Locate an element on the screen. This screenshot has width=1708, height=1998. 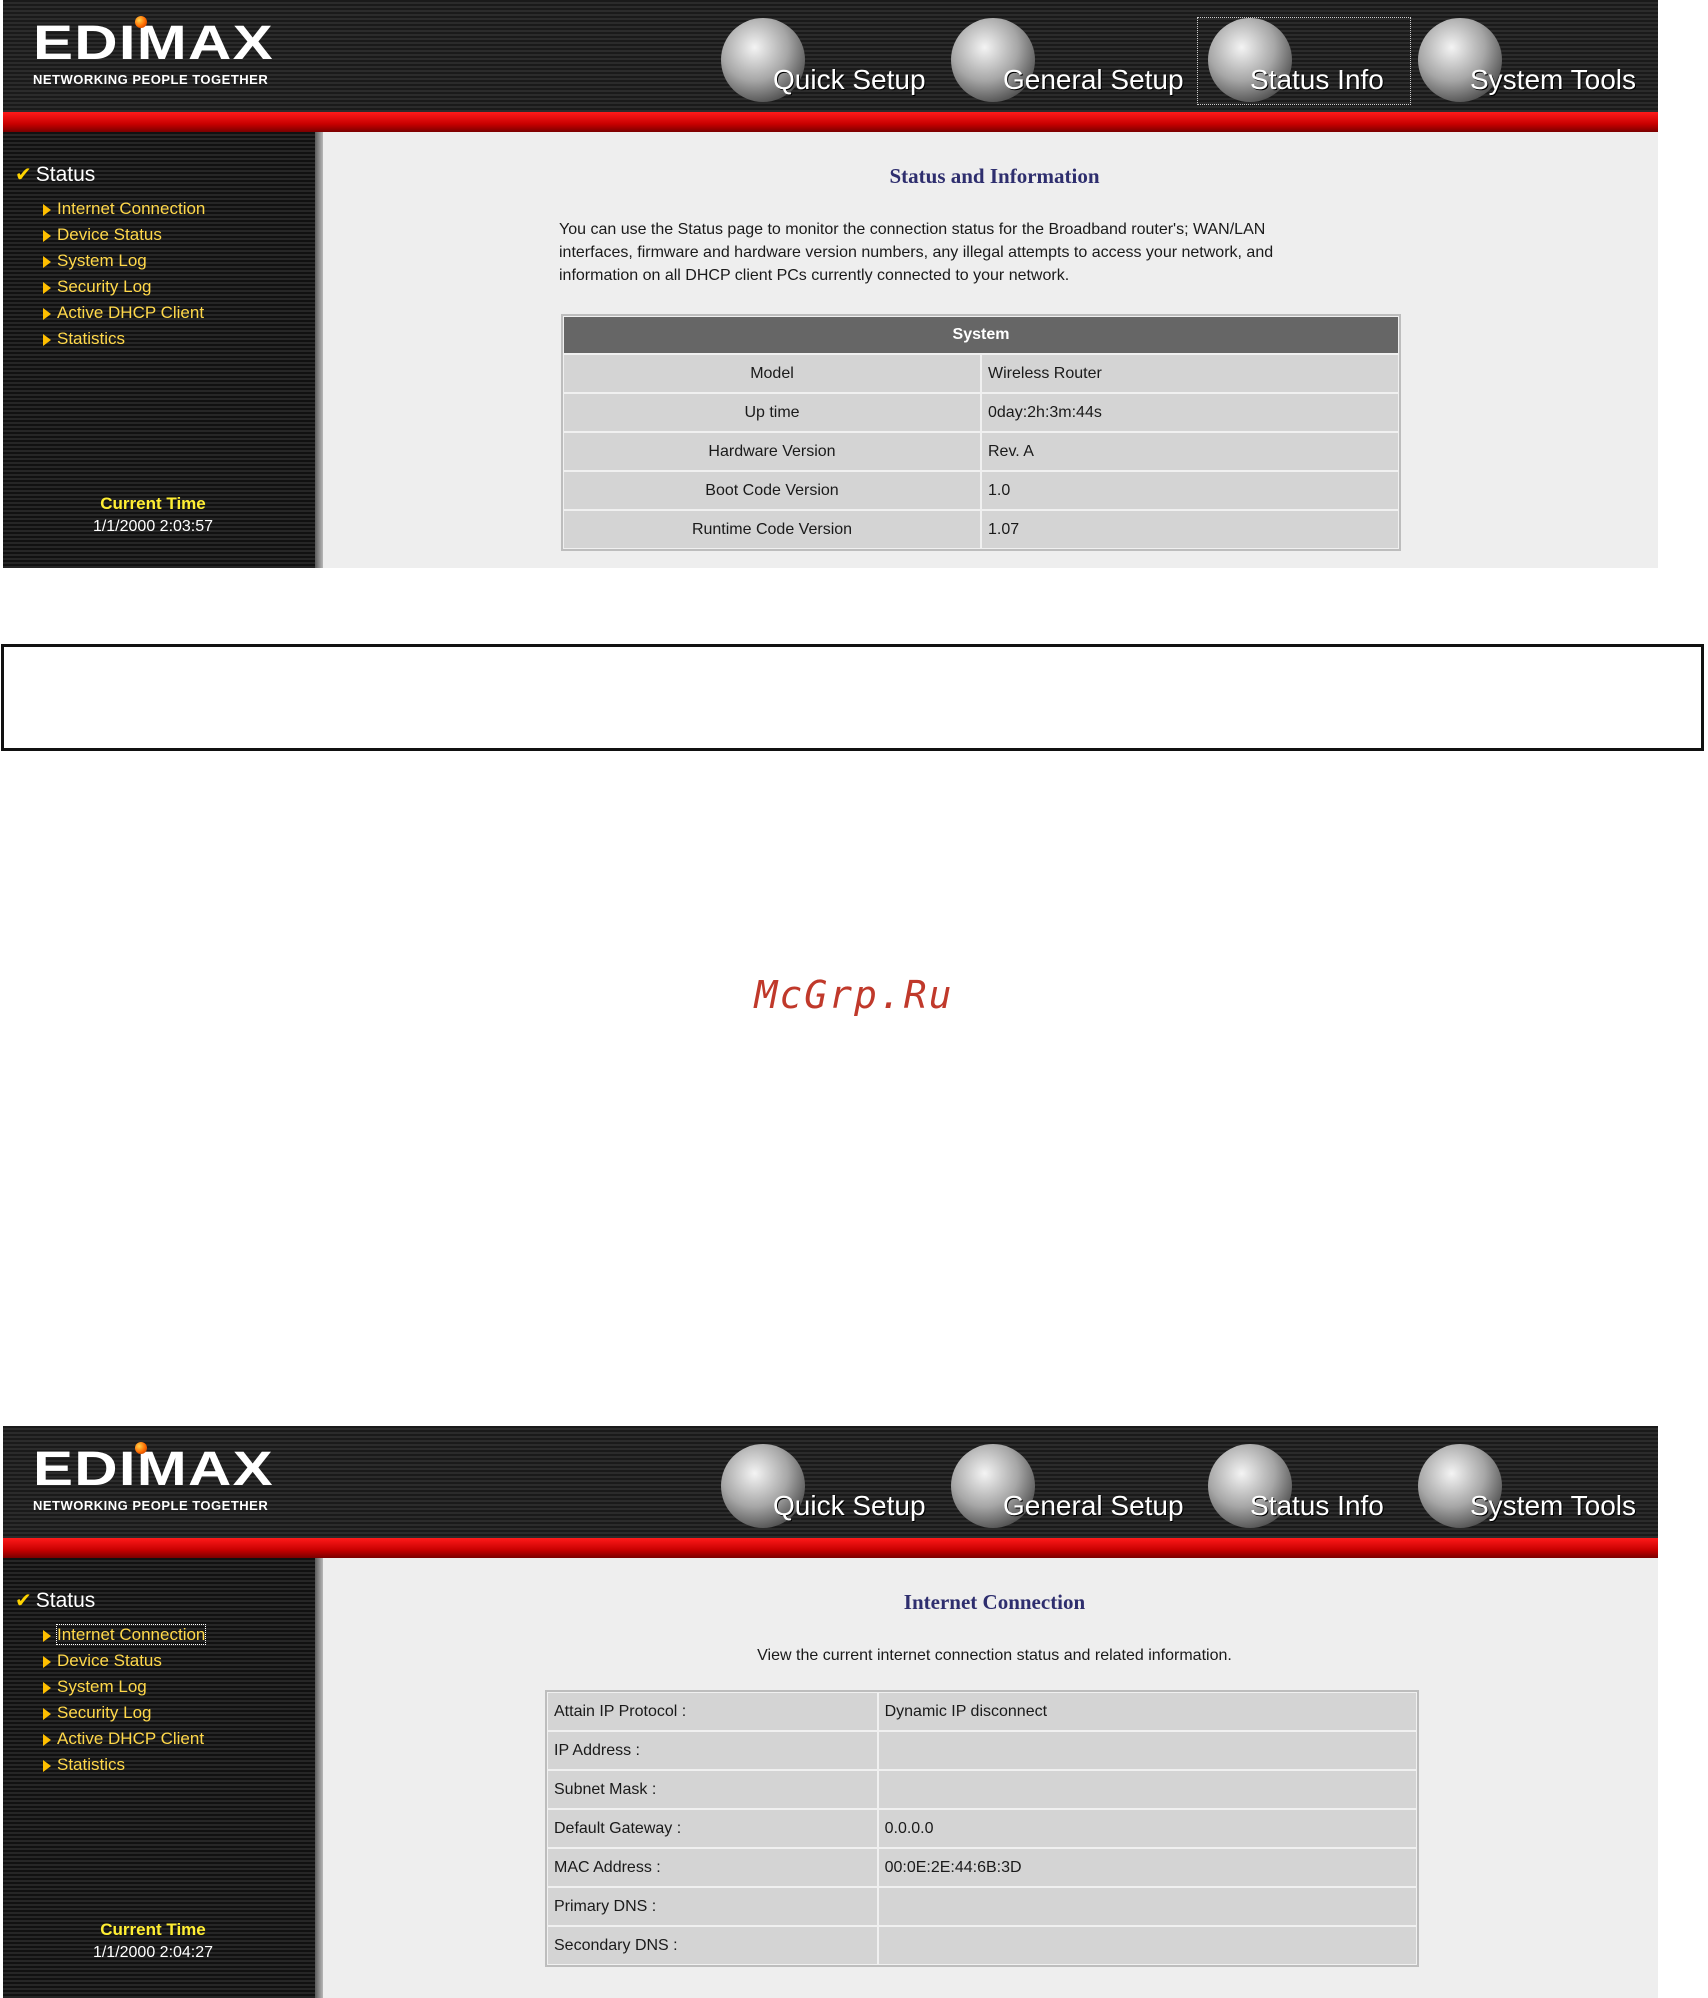
table-header: System is located at coordinates (981, 335).